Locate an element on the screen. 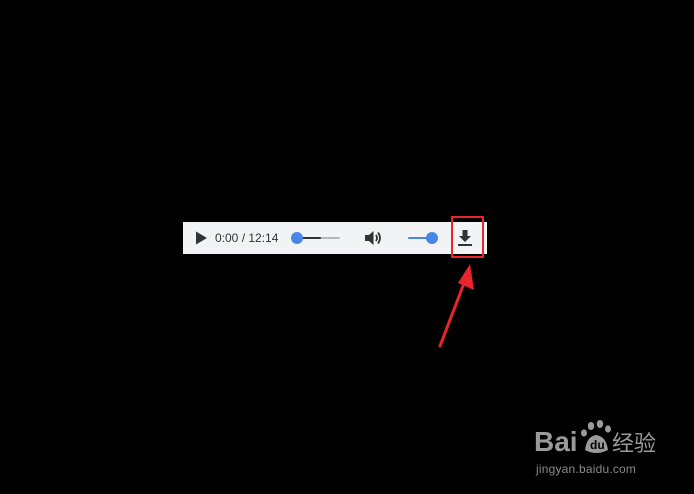 The image size is (694, 494). watermark-url: jingyan.baidu.com is located at coordinates (586, 469).